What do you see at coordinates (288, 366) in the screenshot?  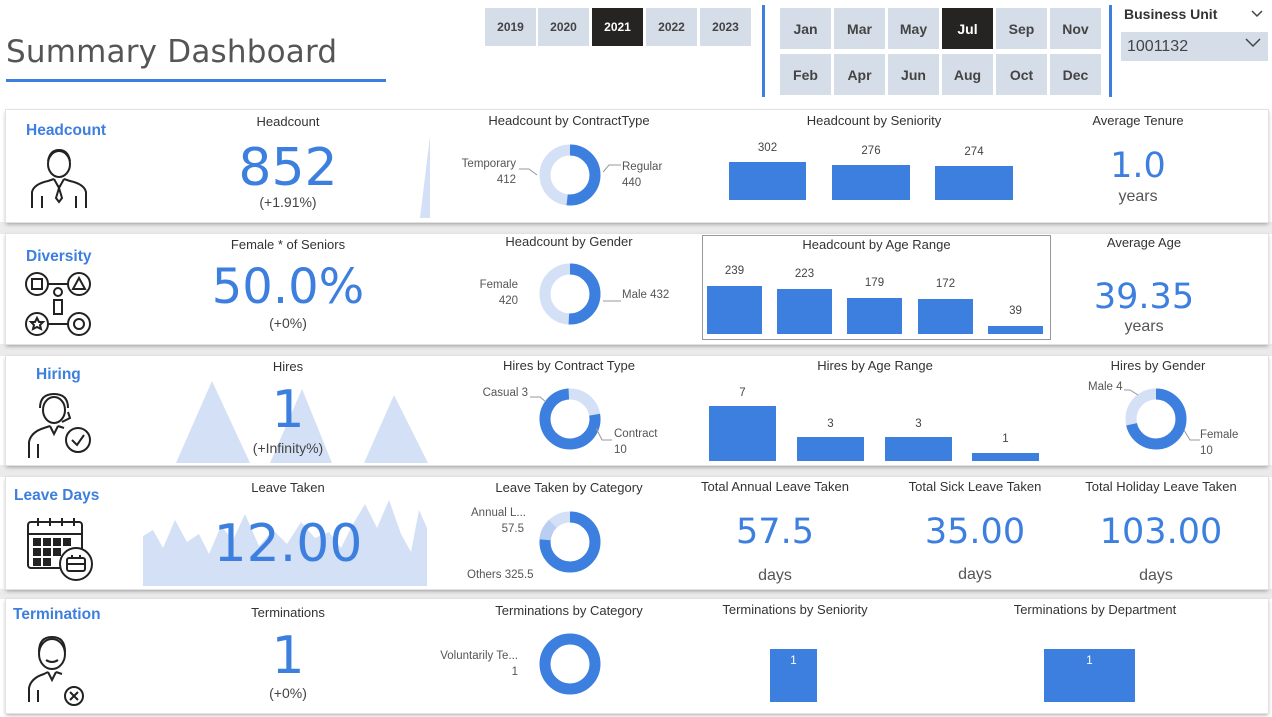 I see `hires-kpi-label: Hires` at bounding box center [288, 366].